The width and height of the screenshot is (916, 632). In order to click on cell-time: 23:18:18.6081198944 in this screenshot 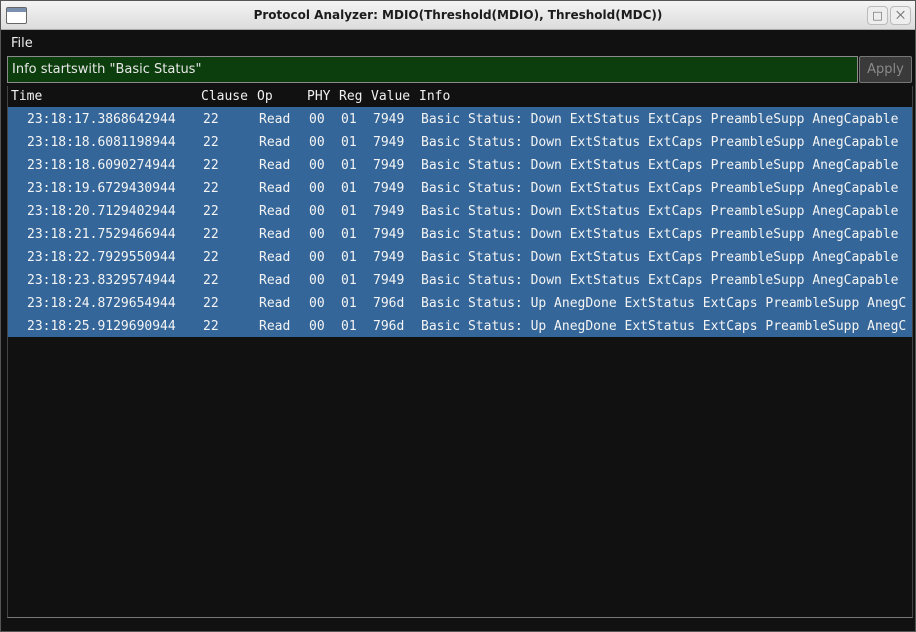, I will do `click(101, 142)`.